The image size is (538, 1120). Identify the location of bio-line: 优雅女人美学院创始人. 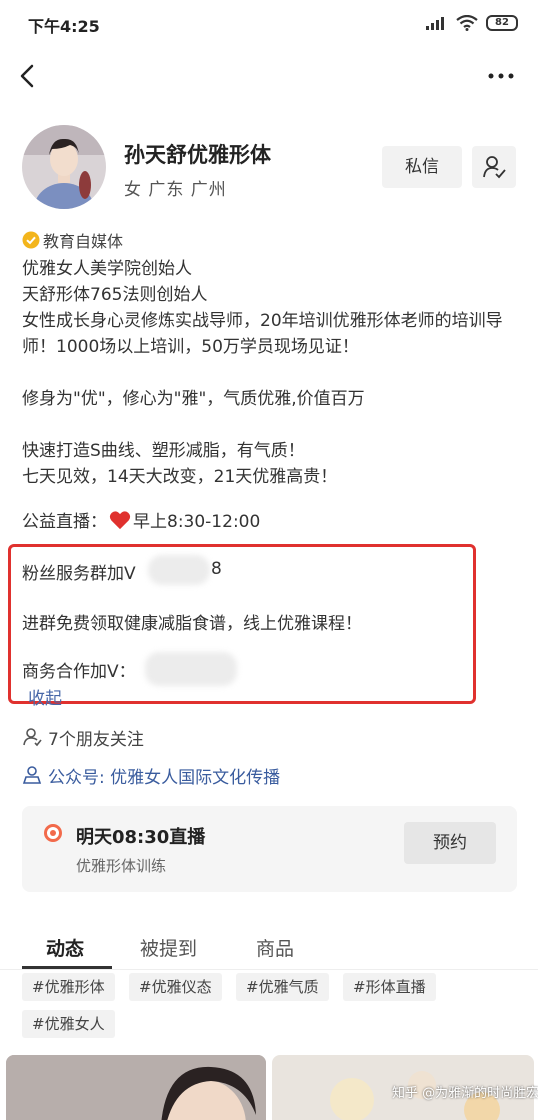
(107, 269).